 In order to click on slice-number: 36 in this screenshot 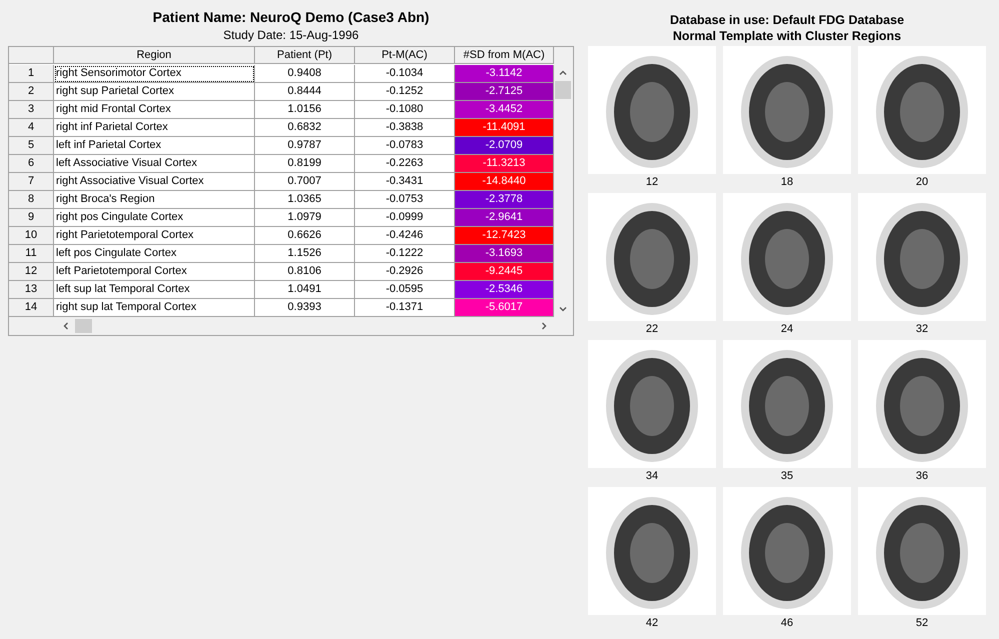, I will do `click(922, 476)`.